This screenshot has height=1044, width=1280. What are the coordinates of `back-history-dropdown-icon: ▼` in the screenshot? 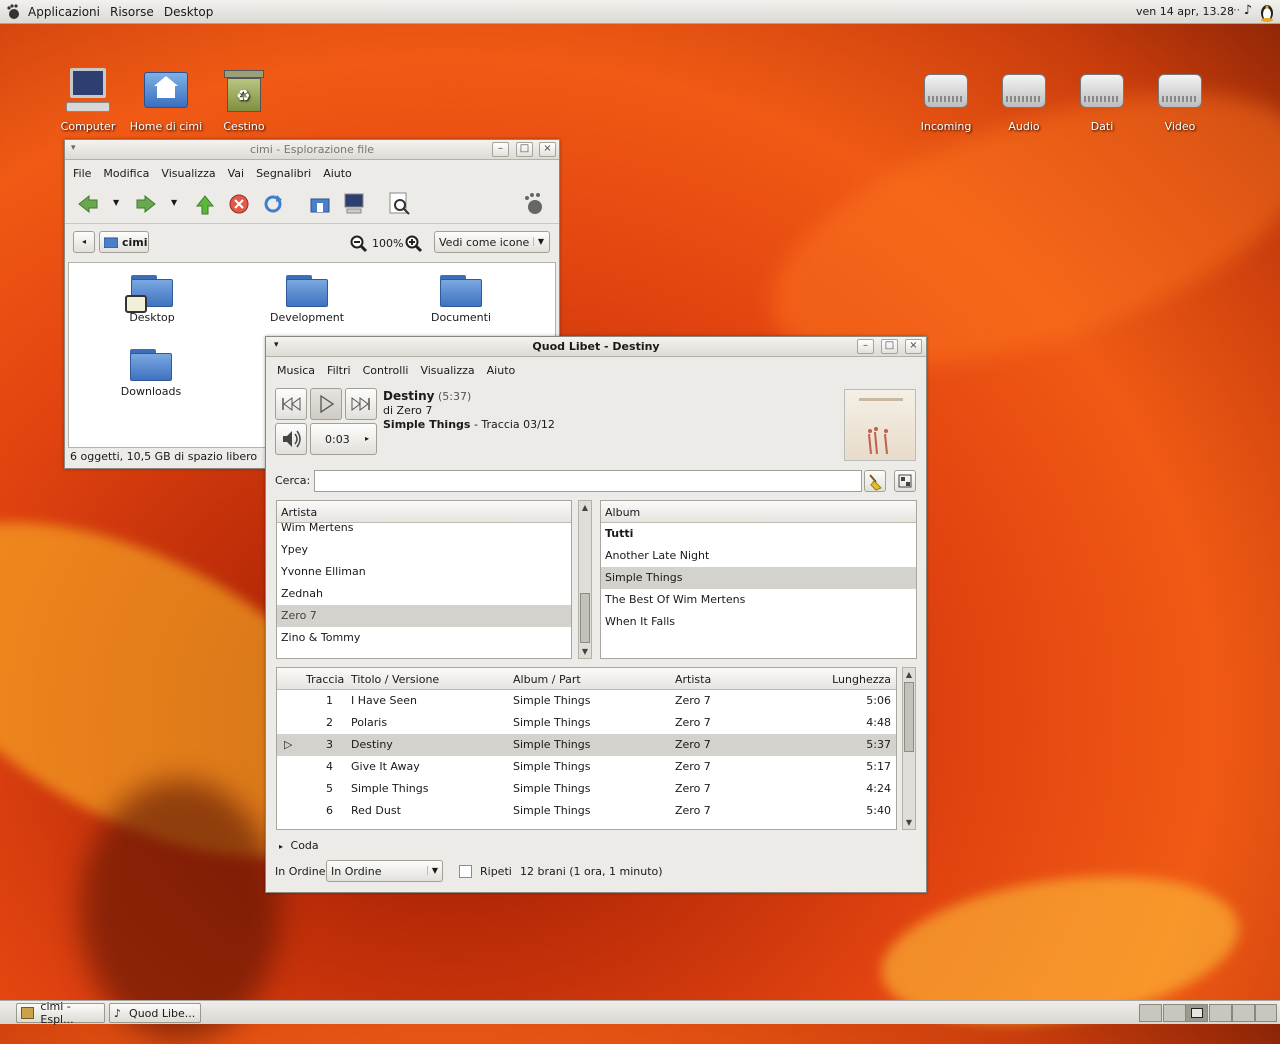 It's located at (116, 202).